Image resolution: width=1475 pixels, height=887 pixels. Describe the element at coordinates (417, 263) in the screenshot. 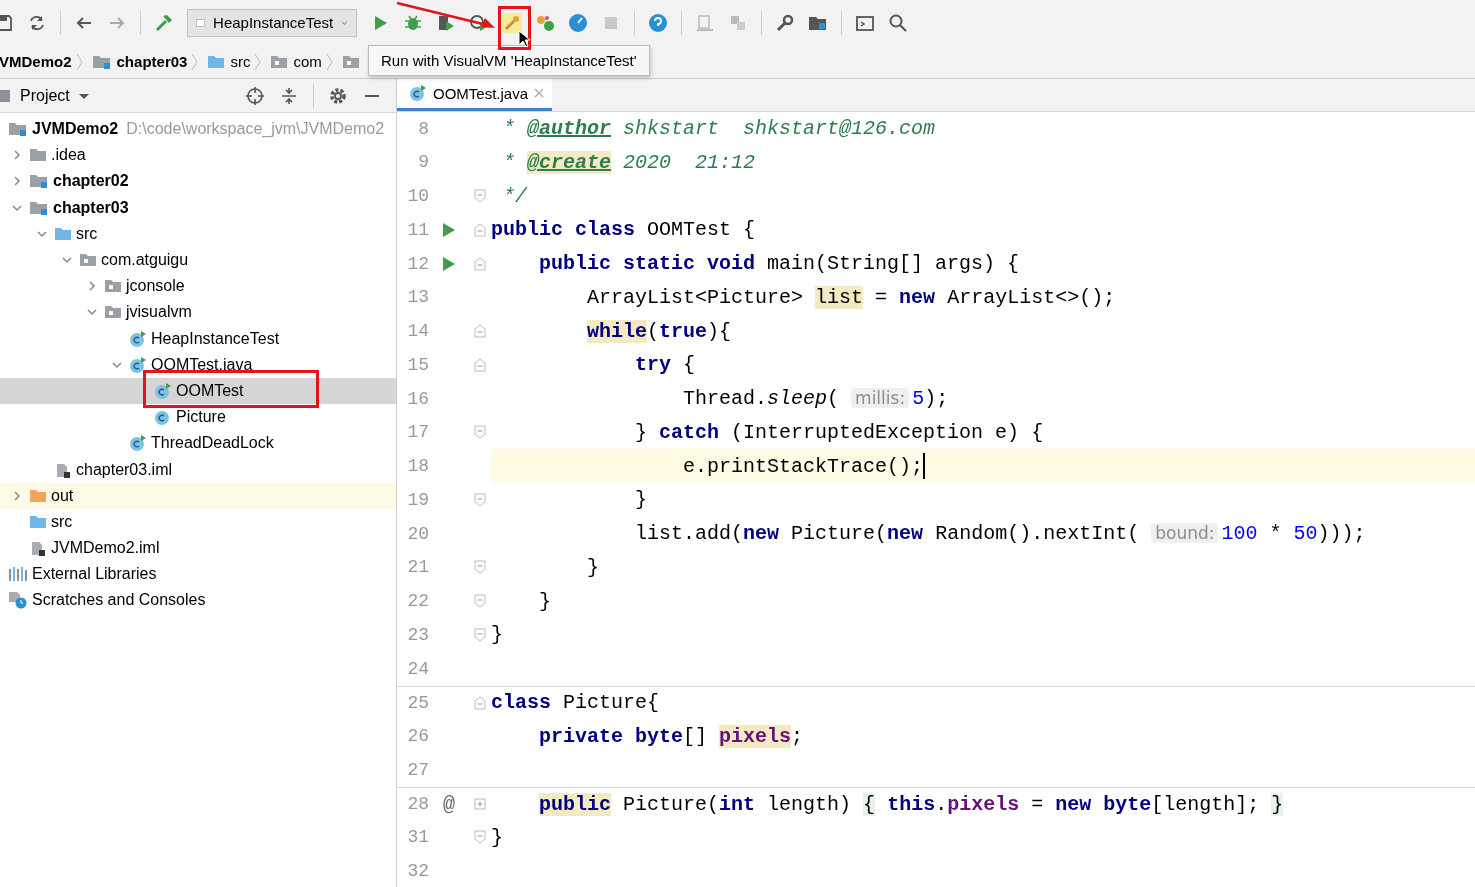

I see `line-number: 12` at that location.